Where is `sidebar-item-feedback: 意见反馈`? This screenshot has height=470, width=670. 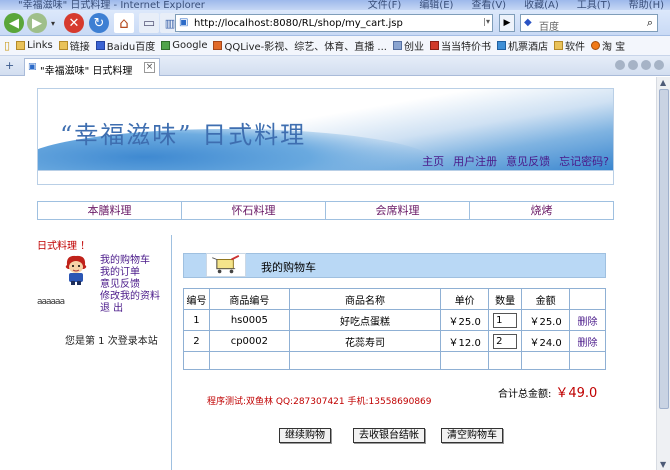 sidebar-item-feedback: 意见反馈 is located at coordinates (130, 285).